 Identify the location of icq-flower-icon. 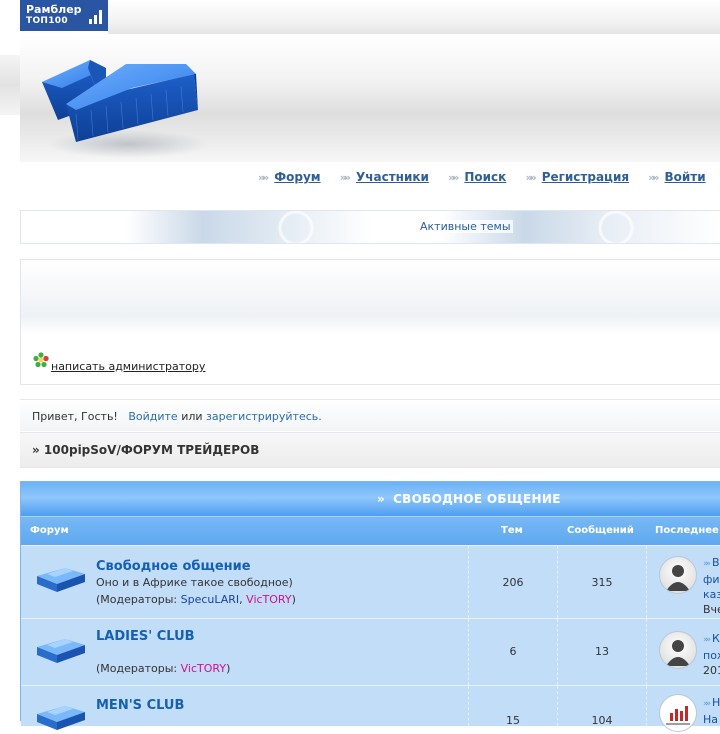
(41, 360).